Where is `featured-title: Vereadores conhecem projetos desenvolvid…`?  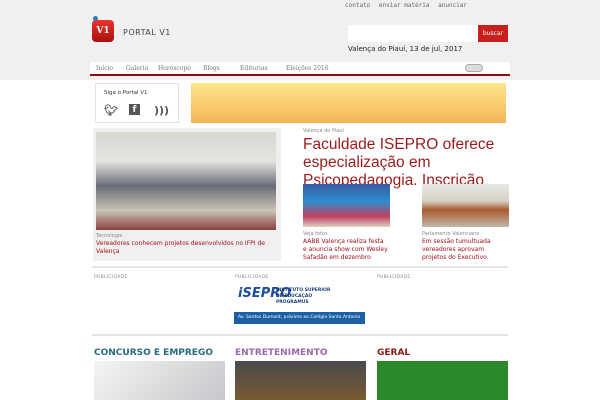
featured-title: Vereadores conhecem projetos desenvolvid… is located at coordinates (186, 248).